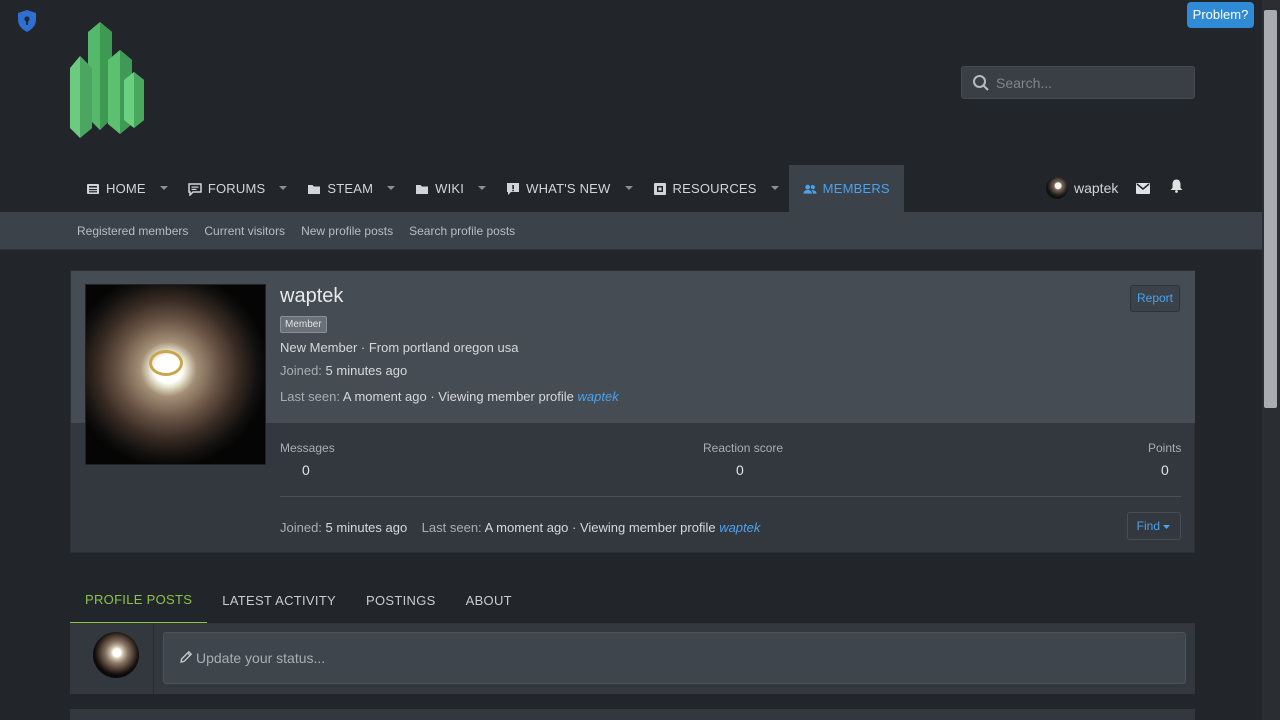  Describe the element at coordinates (1165, 470) in the screenshot. I see `stat-value-points: 0` at that location.